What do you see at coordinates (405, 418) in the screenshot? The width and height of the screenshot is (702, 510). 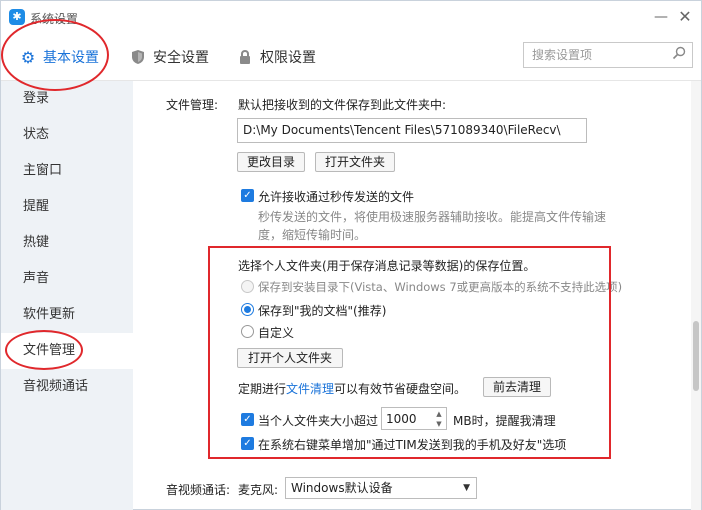 I see `size-alert-input` at bounding box center [405, 418].